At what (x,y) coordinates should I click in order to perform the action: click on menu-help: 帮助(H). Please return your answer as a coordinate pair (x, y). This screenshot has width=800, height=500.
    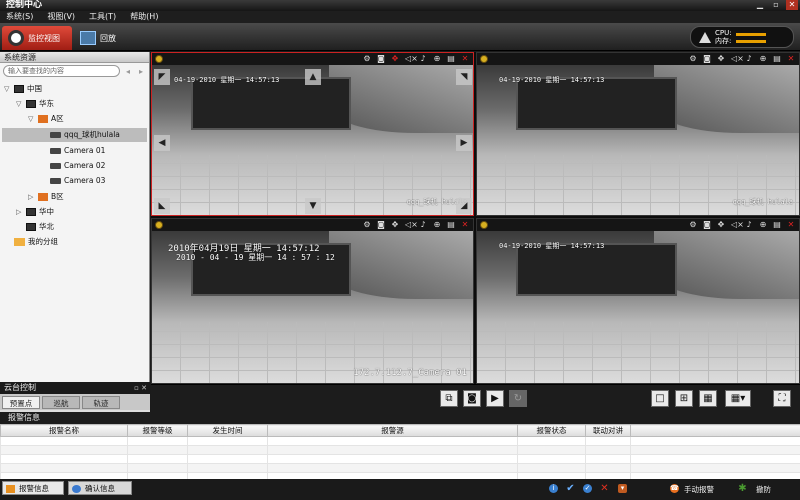
    Looking at the image, I should click on (144, 17).